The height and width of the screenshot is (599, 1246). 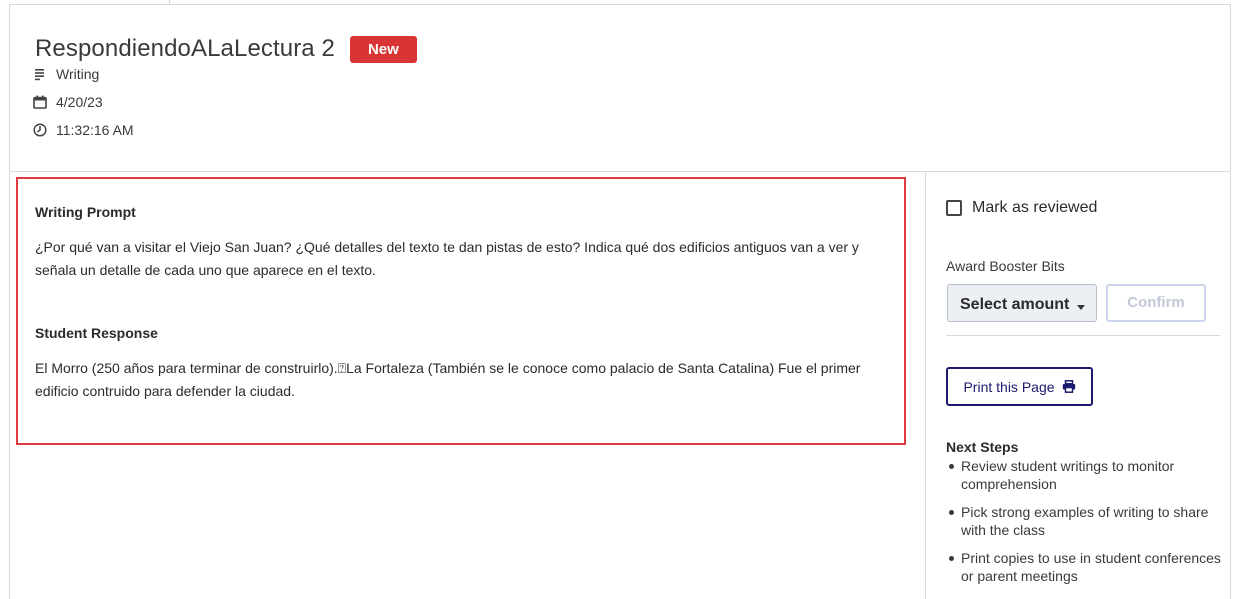 I want to click on printer-icon, so click(x=1069, y=386).